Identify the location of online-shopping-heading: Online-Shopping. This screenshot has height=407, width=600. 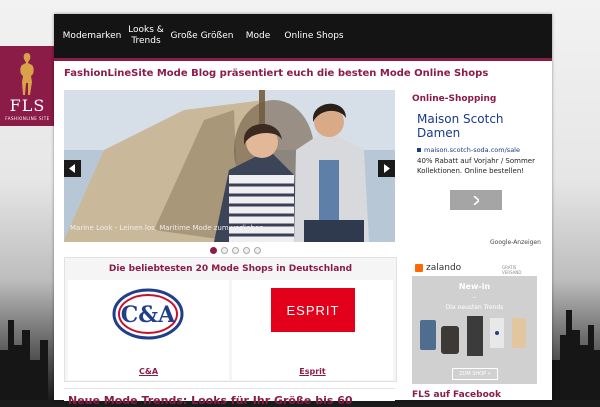
(454, 99).